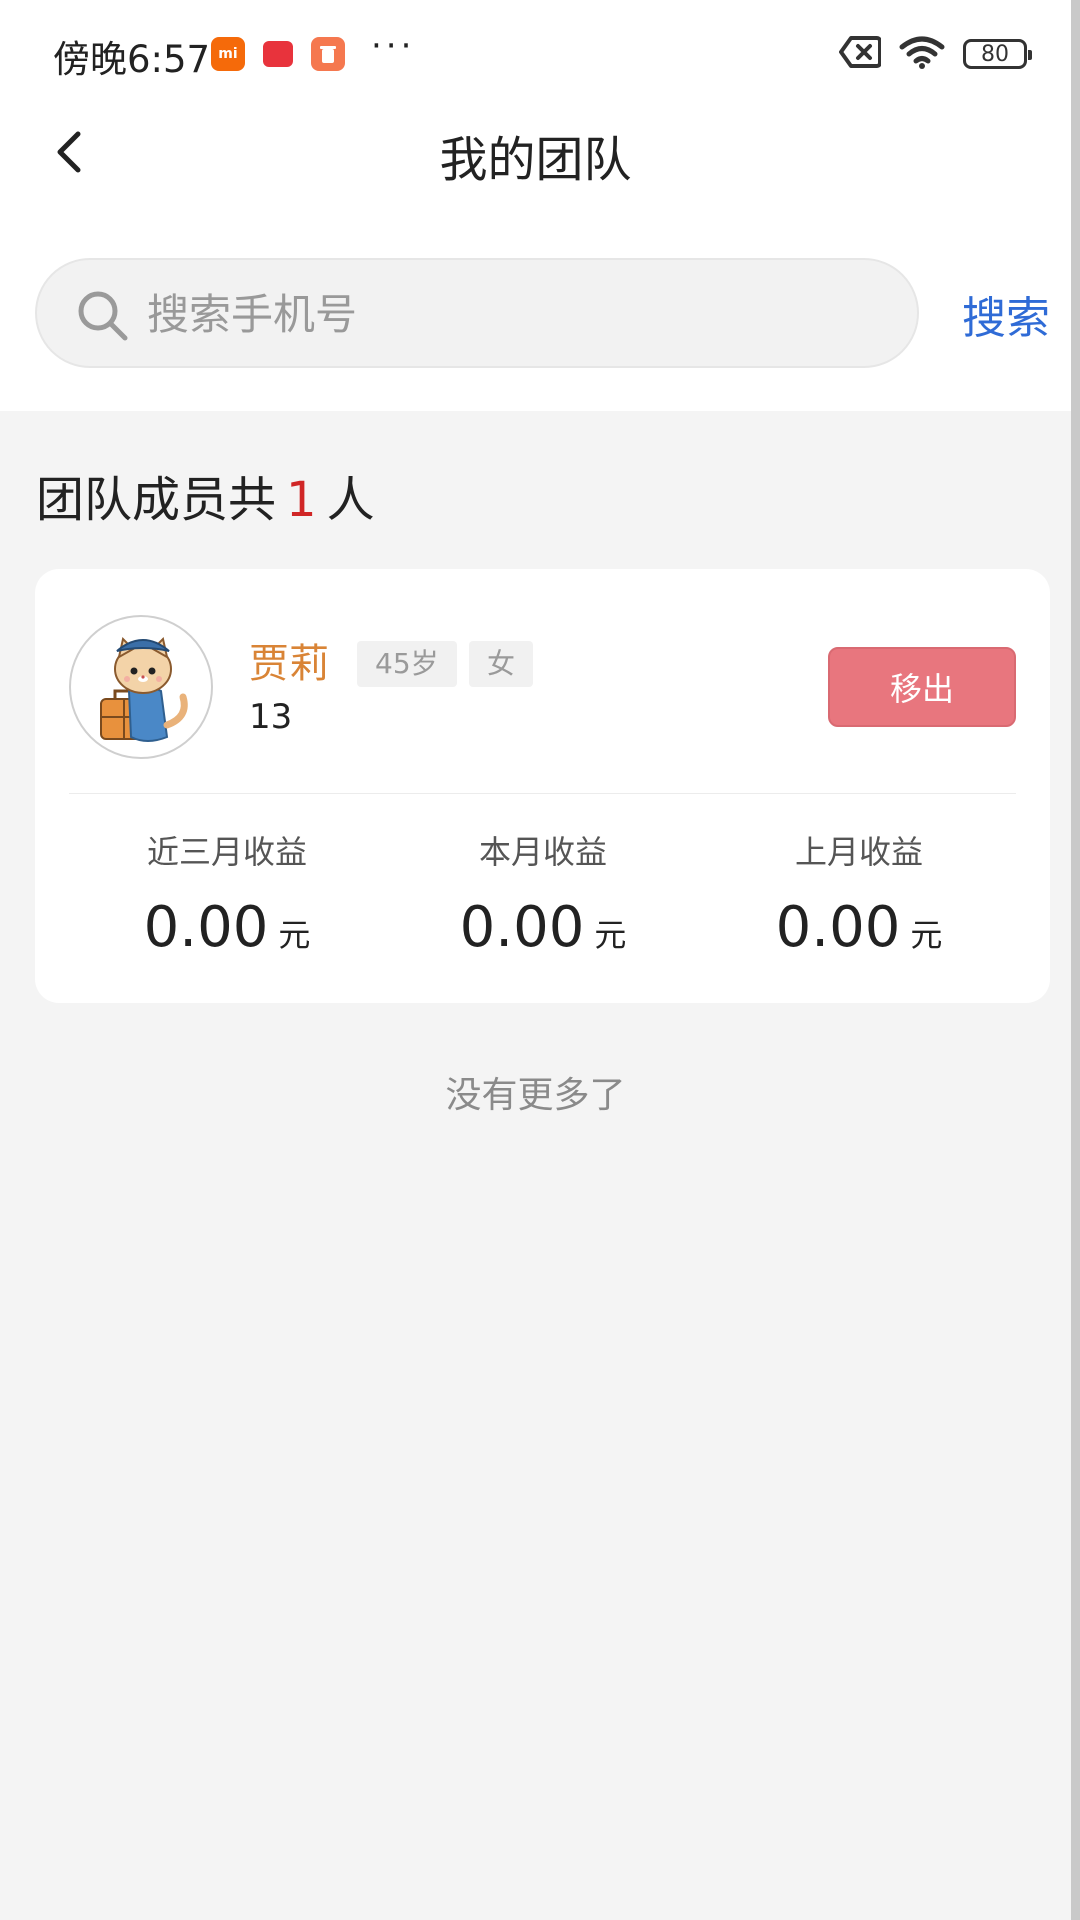  I want to click on gender-tag: 女, so click(501, 664).